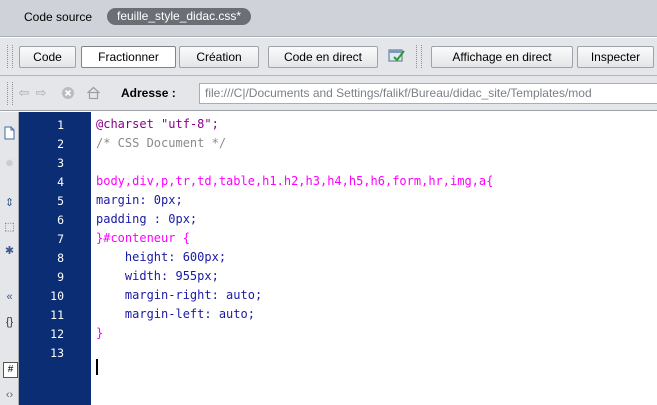 Image resolution: width=657 pixels, height=405 pixels. What do you see at coordinates (9, 395) in the screenshot?
I see `chevrons-icon: ‹›` at bounding box center [9, 395].